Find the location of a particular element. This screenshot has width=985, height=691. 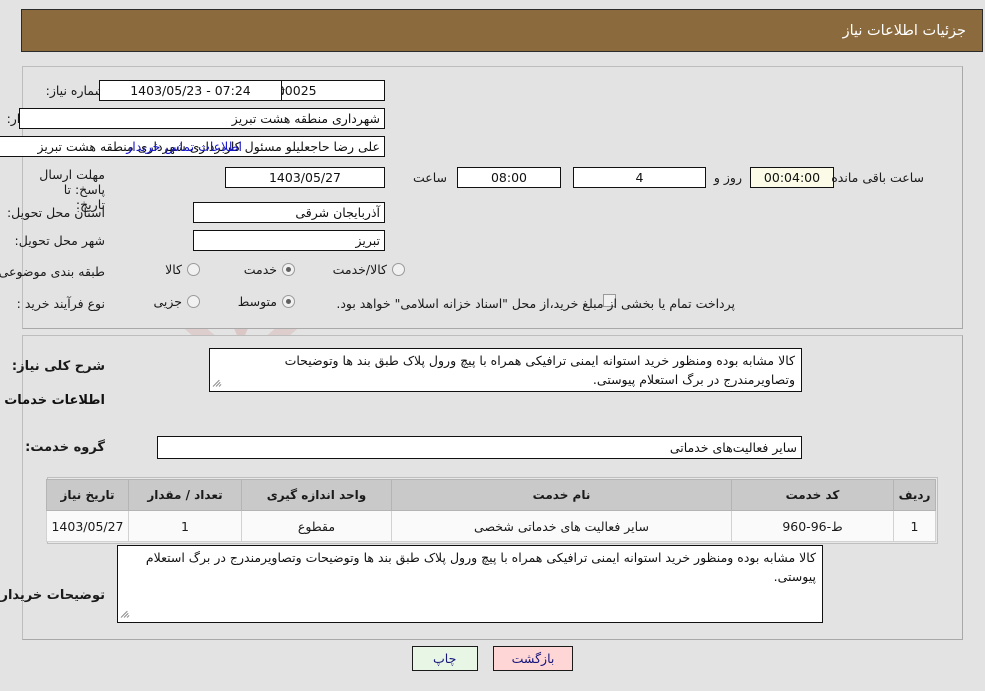

city-value: تبریز is located at coordinates (289, 240).